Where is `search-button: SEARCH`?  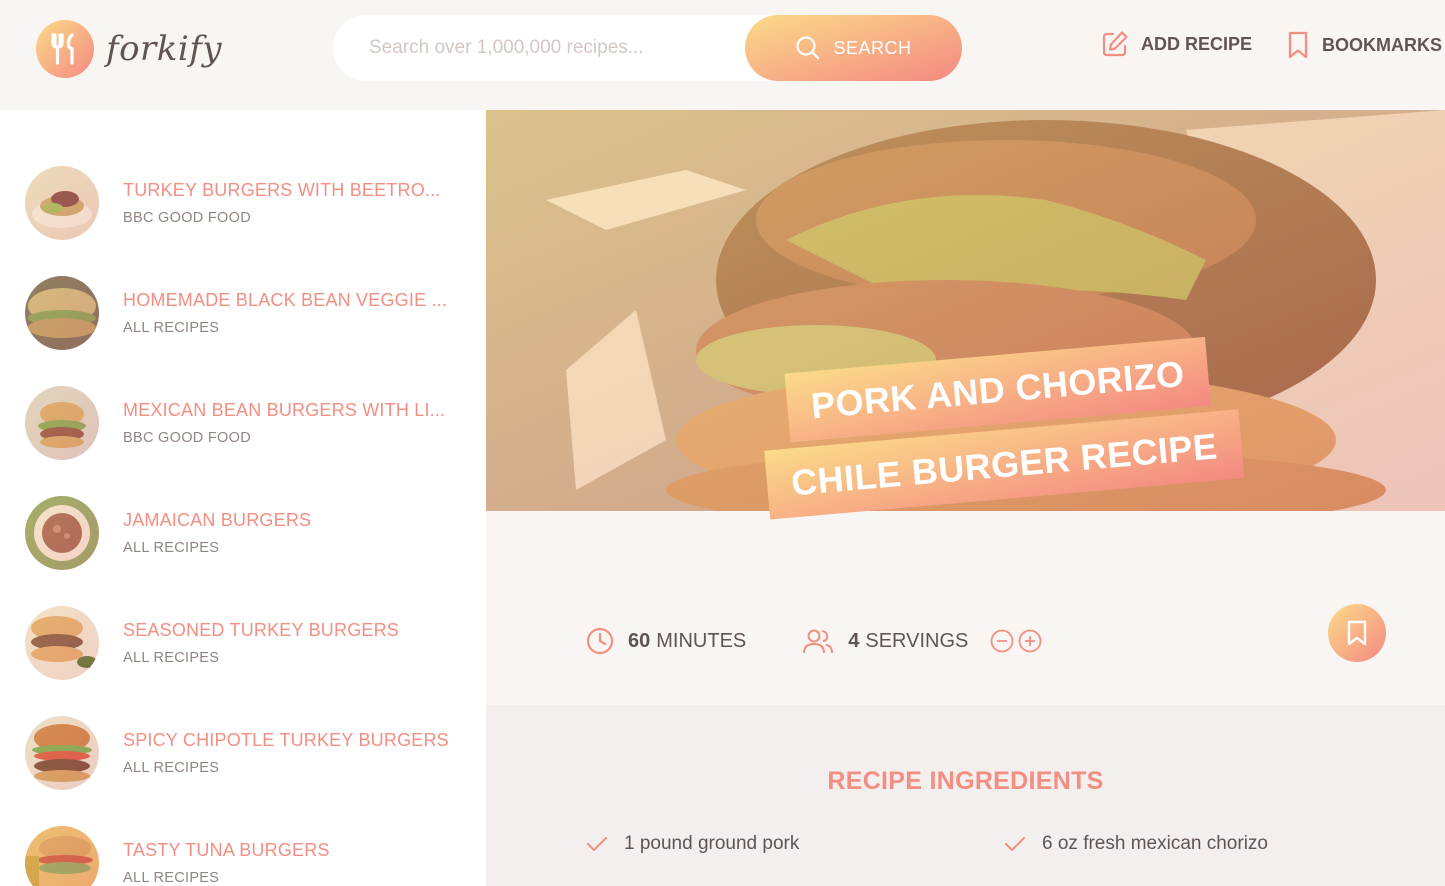
search-button: SEARCH is located at coordinates (853, 48).